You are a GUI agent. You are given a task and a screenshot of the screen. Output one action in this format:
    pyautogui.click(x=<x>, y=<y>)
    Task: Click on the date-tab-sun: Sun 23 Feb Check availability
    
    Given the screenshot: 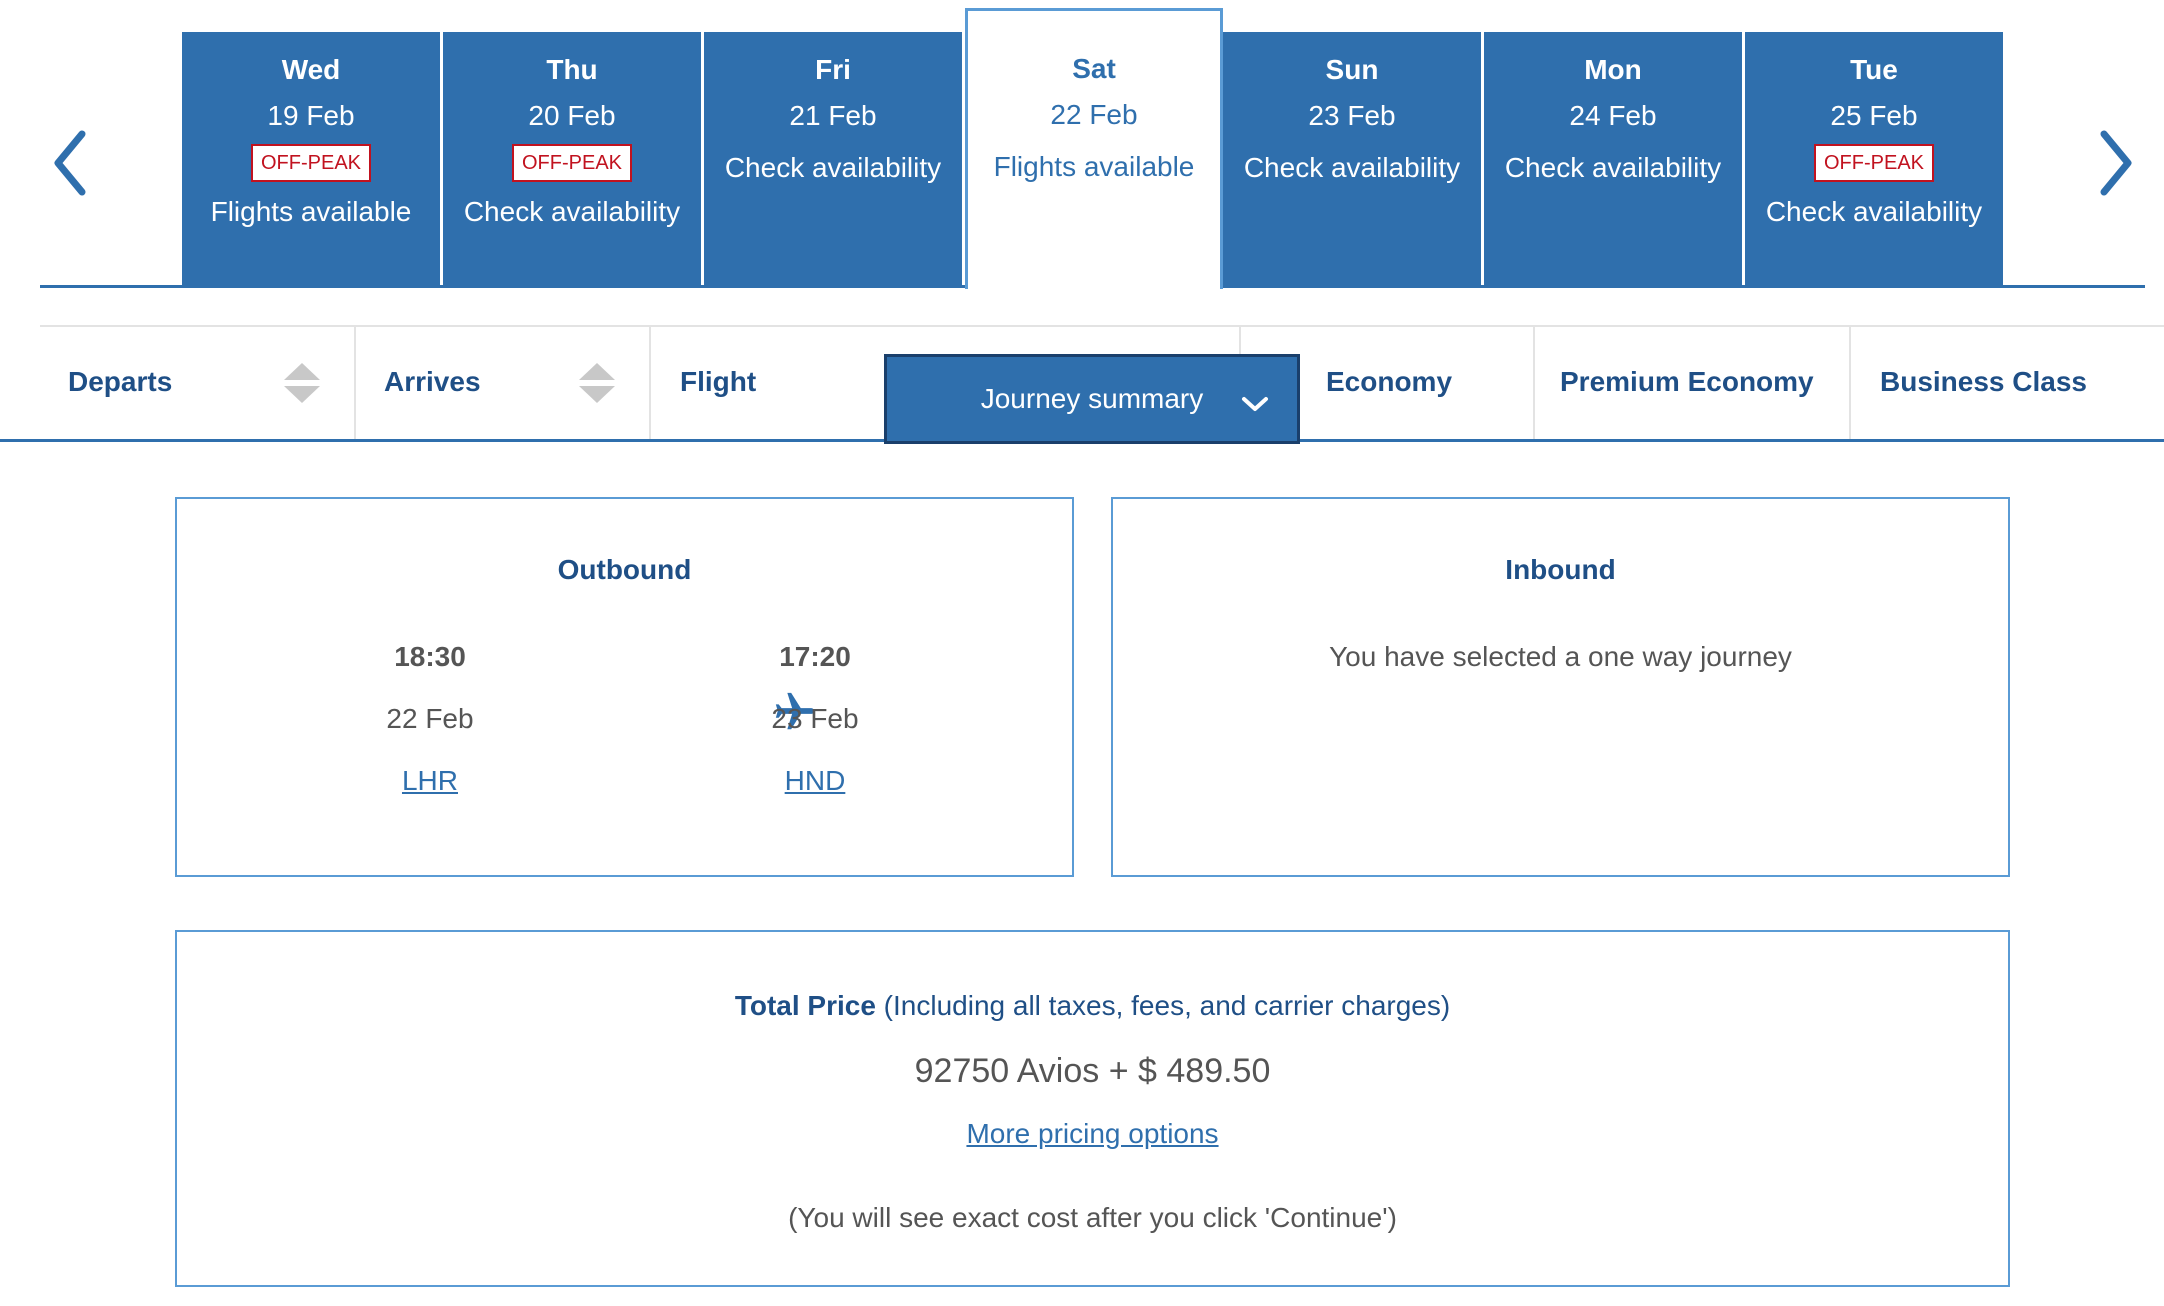 What is the action you would take?
    pyautogui.click(x=1352, y=159)
    